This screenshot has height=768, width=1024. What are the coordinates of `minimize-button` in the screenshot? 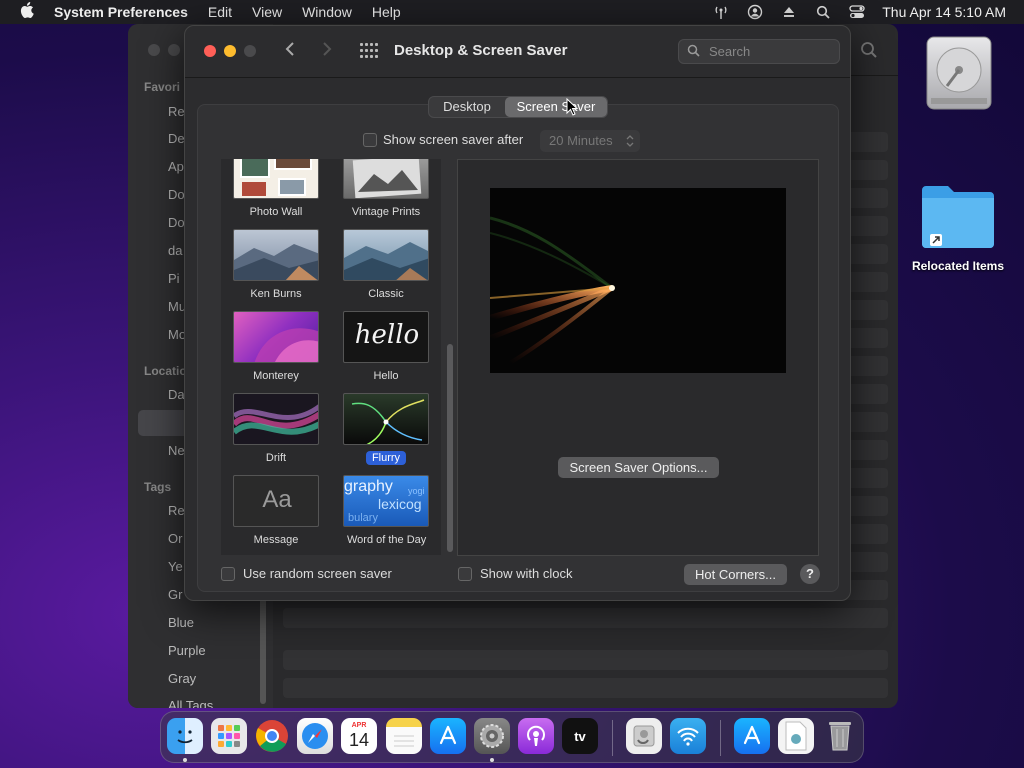 It's located at (230, 51).